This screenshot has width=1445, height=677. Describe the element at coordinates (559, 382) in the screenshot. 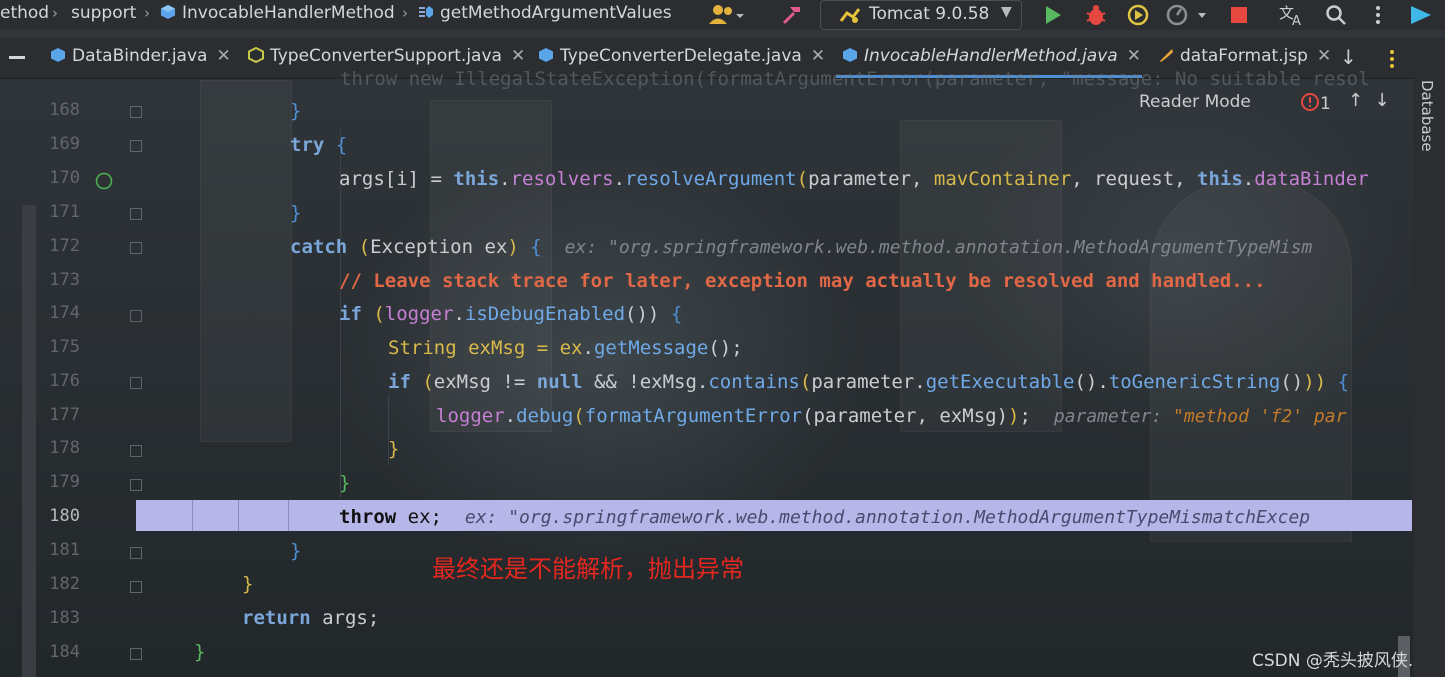

I see `code-keyword-null: null` at that location.